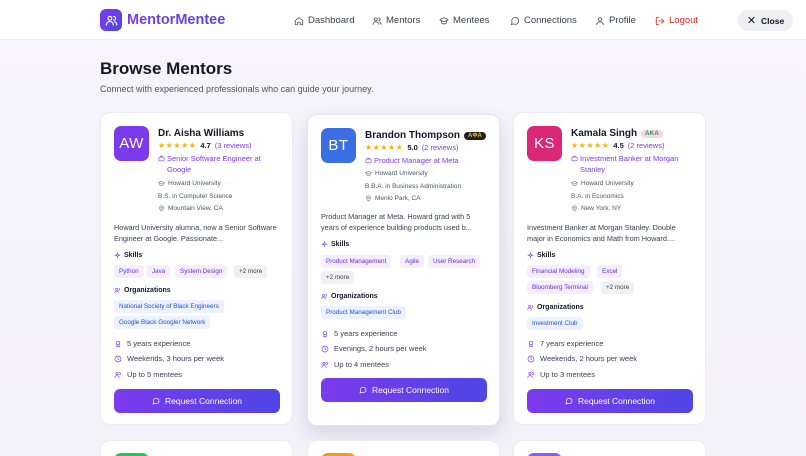 The height and width of the screenshot is (456, 806). I want to click on nav-connections: Connections, so click(543, 20).